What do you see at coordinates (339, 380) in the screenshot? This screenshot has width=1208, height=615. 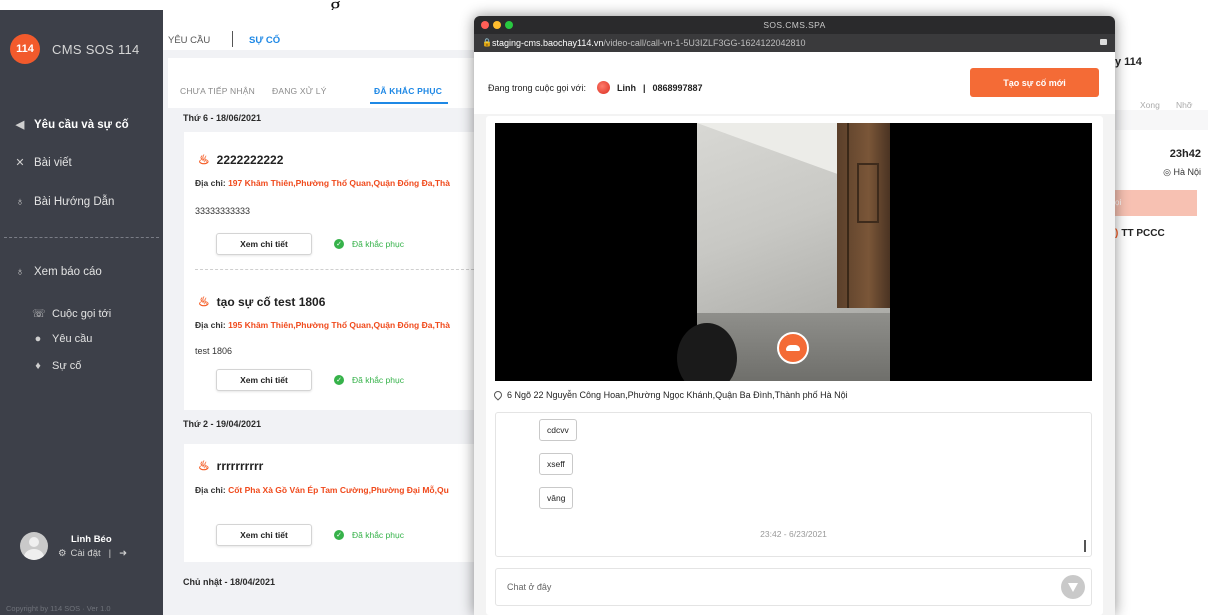 I see `check-circle-icon: ✓` at bounding box center [339, 380].